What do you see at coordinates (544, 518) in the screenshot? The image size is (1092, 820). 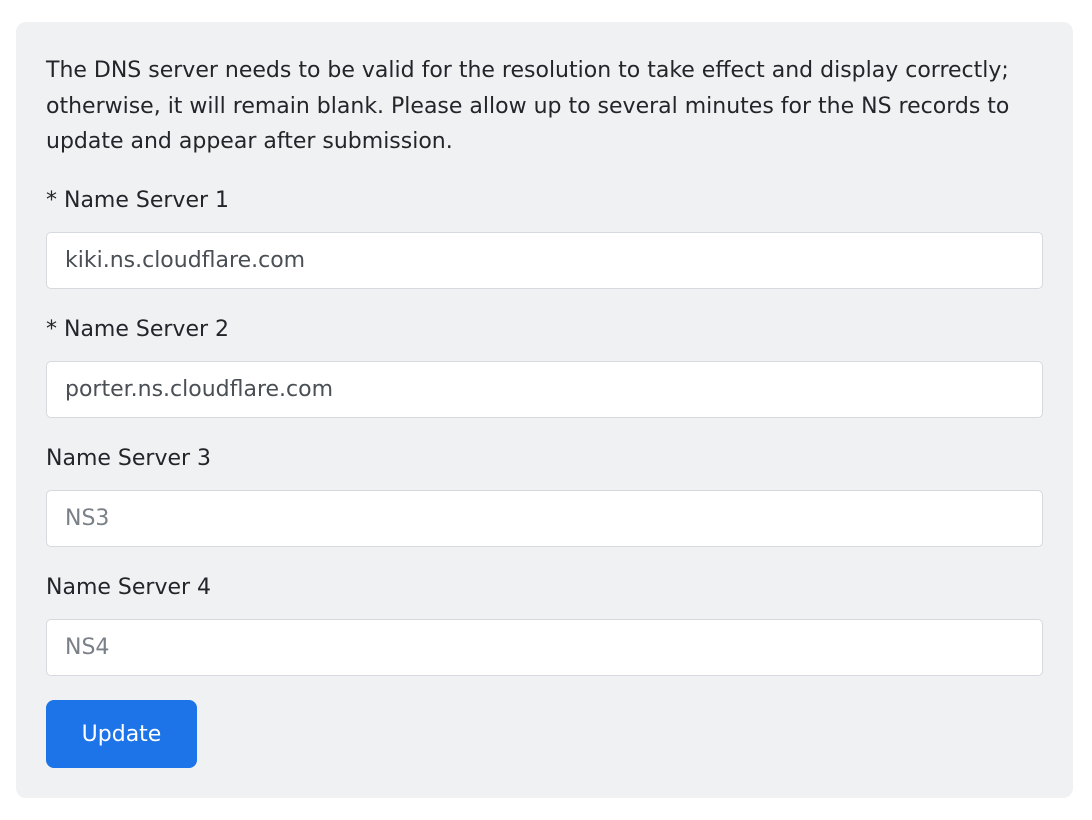 I see `name-server-3-input` at bounding box center [544, 518].